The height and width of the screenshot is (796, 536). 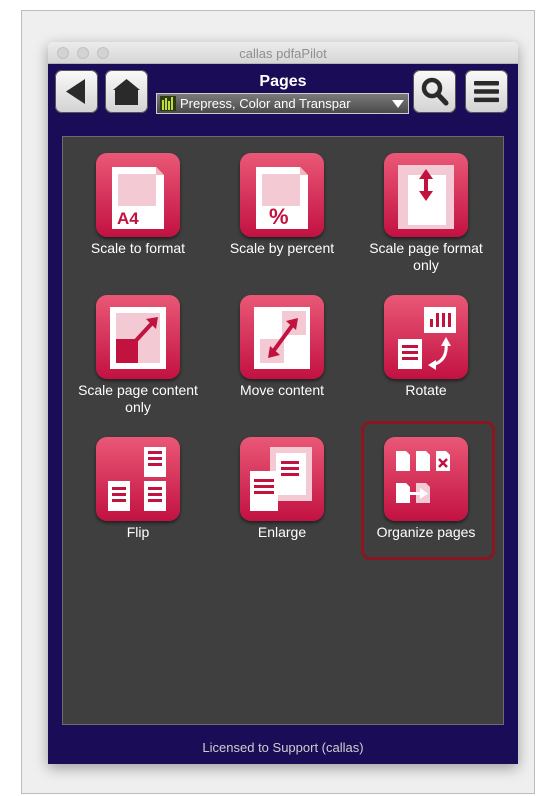 I want to click on a4-page-icon: A4, so click(x=138, y=195).